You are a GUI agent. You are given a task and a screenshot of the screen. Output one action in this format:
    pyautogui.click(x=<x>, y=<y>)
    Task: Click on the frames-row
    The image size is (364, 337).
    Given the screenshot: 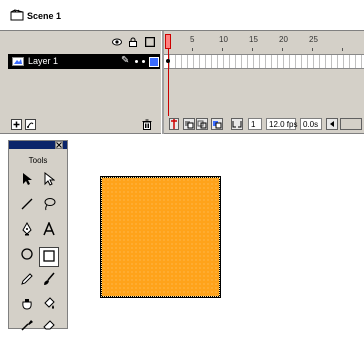 What is the action you would take?
    pyautogui.click(x=264, y=61)
    